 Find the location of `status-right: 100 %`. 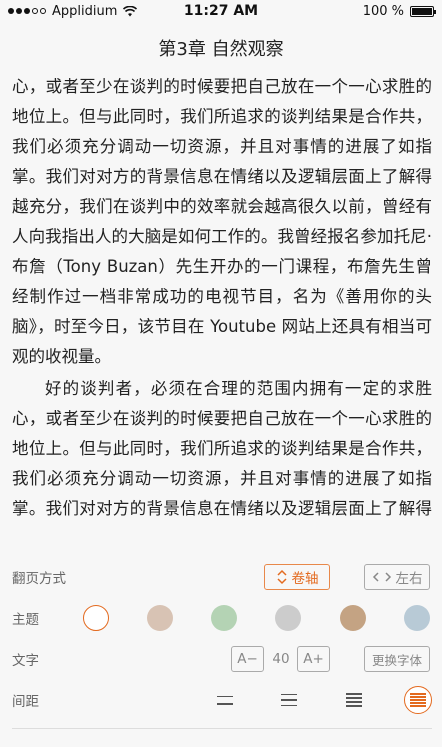

status-right: 100 % is located at coordinates (355, 11).